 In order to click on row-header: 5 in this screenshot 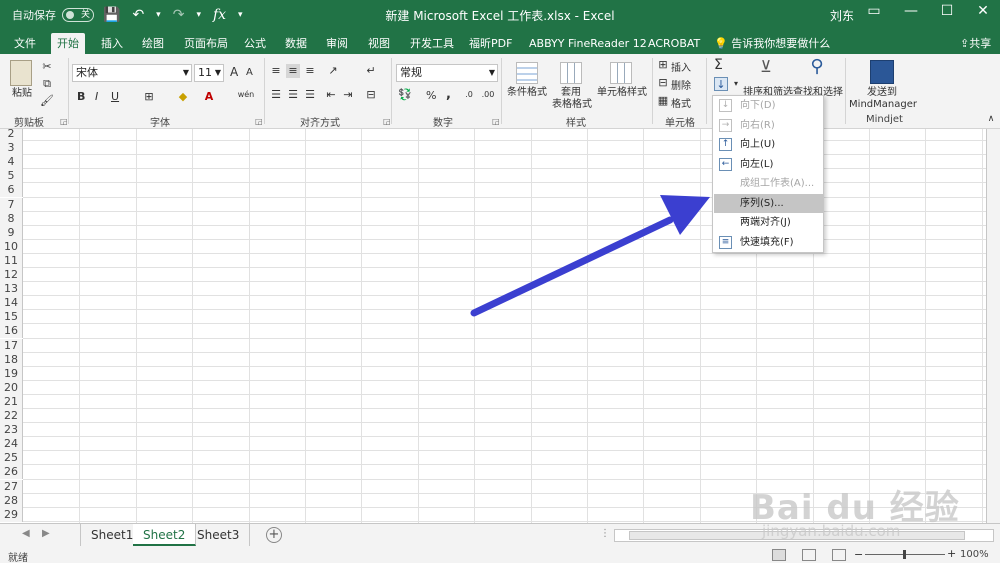, I will do `click(11, 176)`.